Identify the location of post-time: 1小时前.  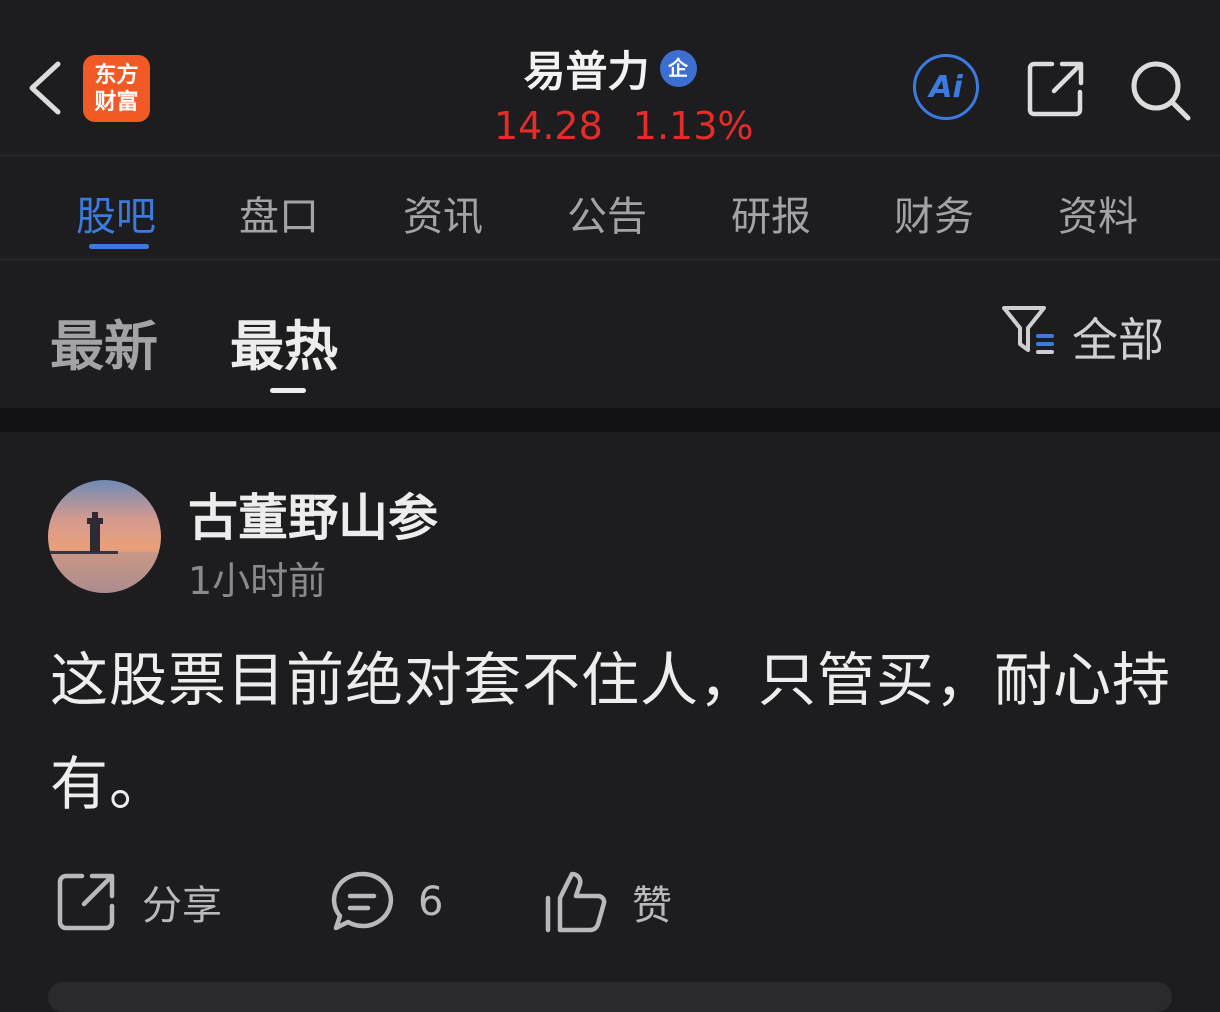
(257, 581).